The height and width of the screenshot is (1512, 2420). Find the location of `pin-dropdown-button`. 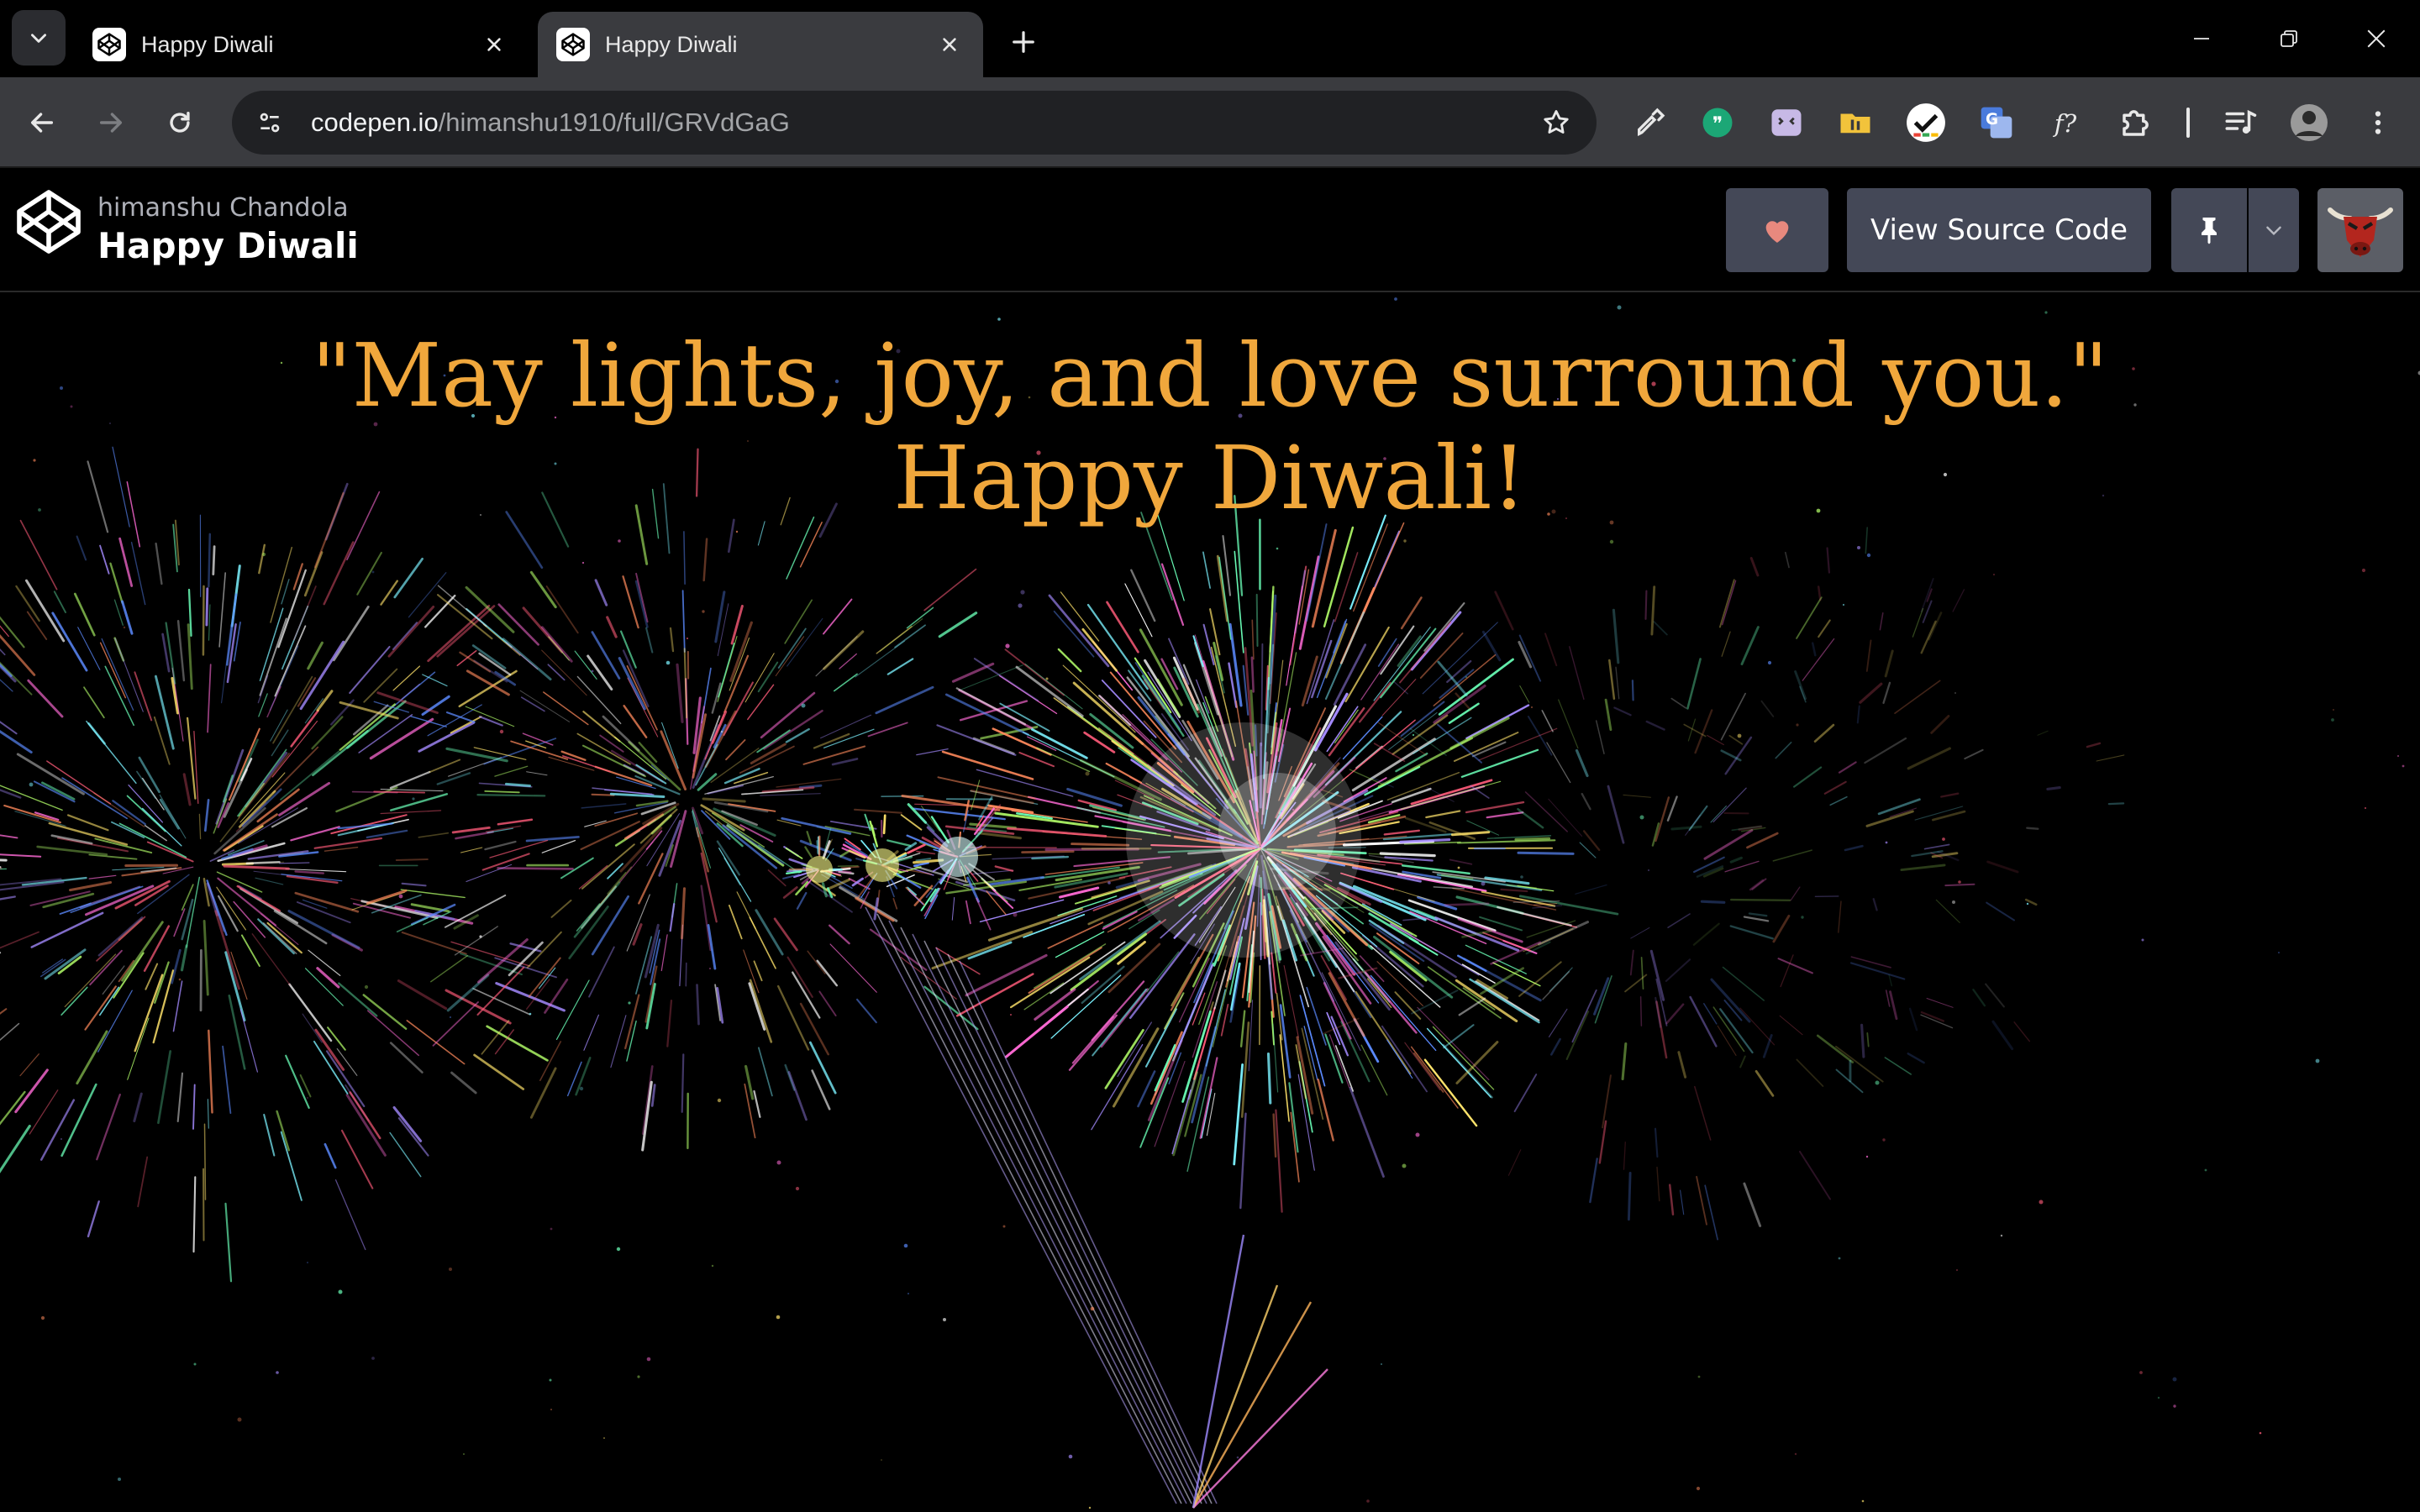

pin-dropdown-button is located at coordinates (2274, 230).